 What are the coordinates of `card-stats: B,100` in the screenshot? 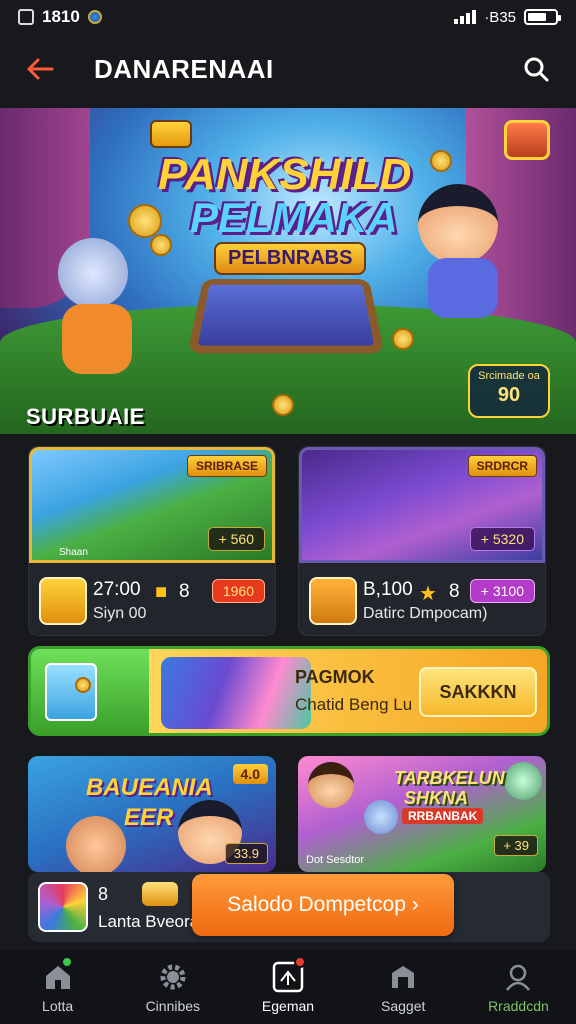 It's located at (388, 589).